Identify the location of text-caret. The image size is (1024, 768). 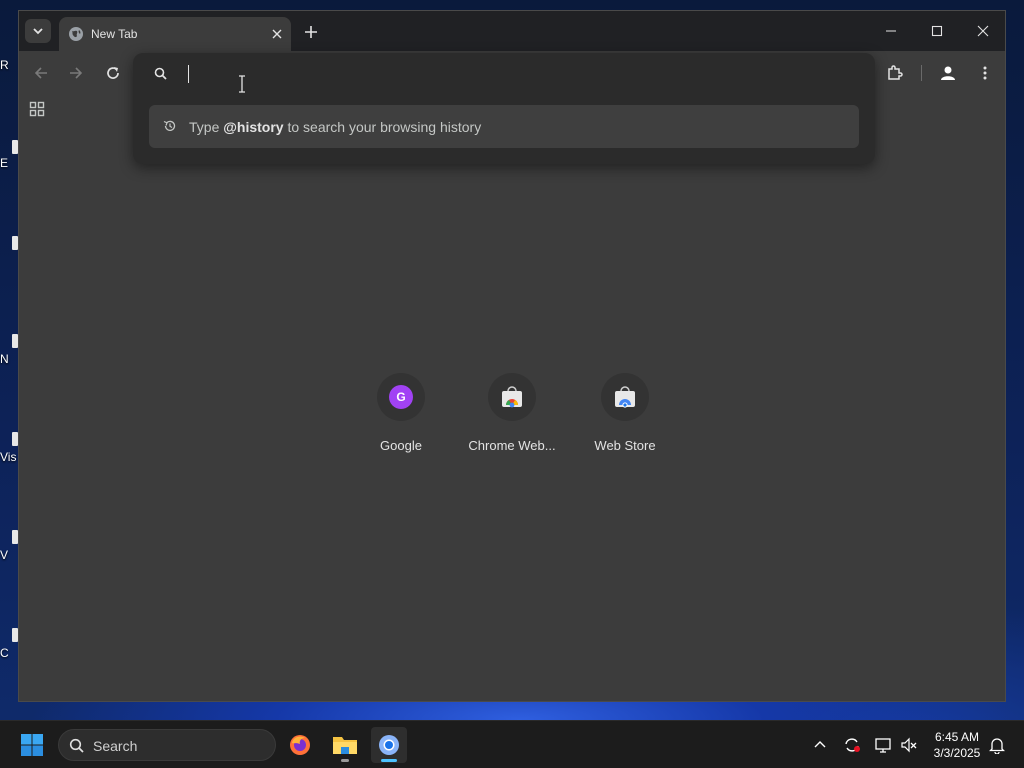
(188, 74).